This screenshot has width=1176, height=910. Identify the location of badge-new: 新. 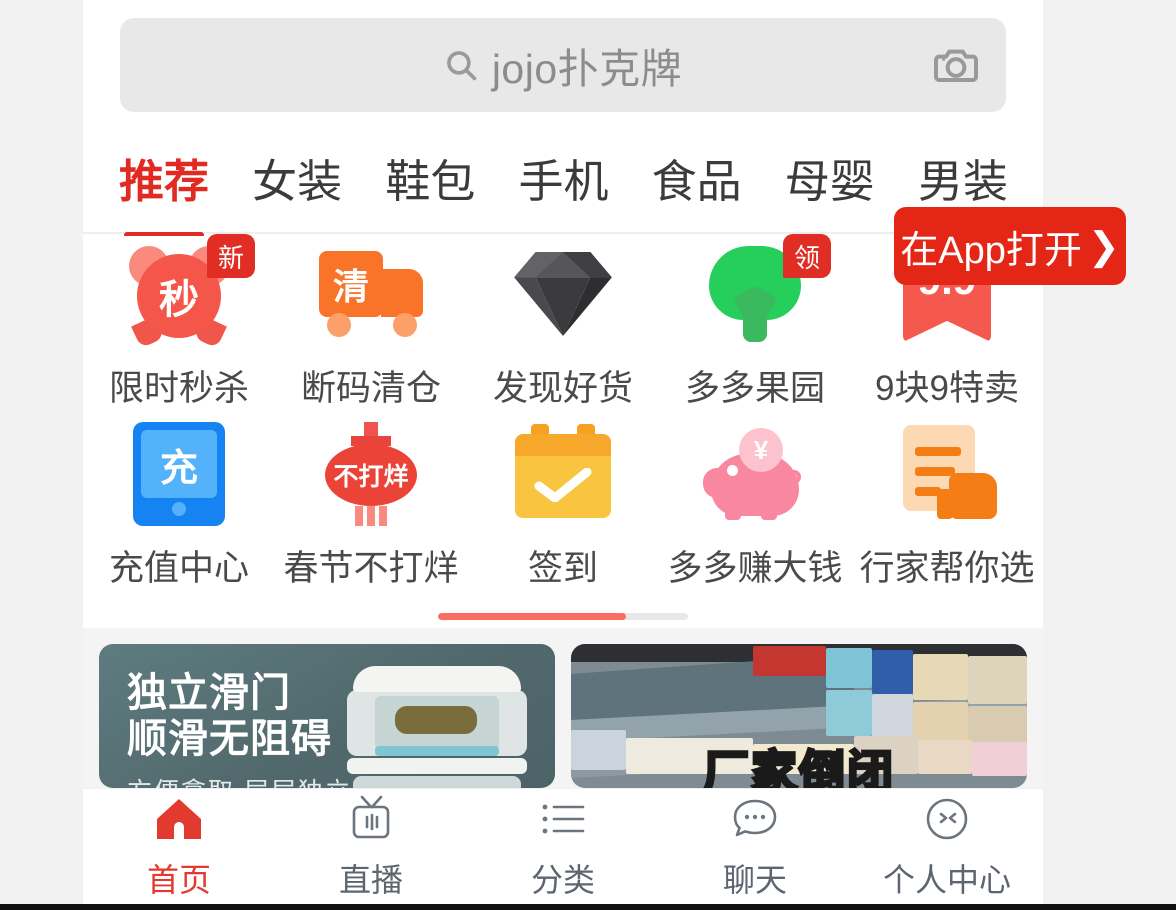
(231, 256).